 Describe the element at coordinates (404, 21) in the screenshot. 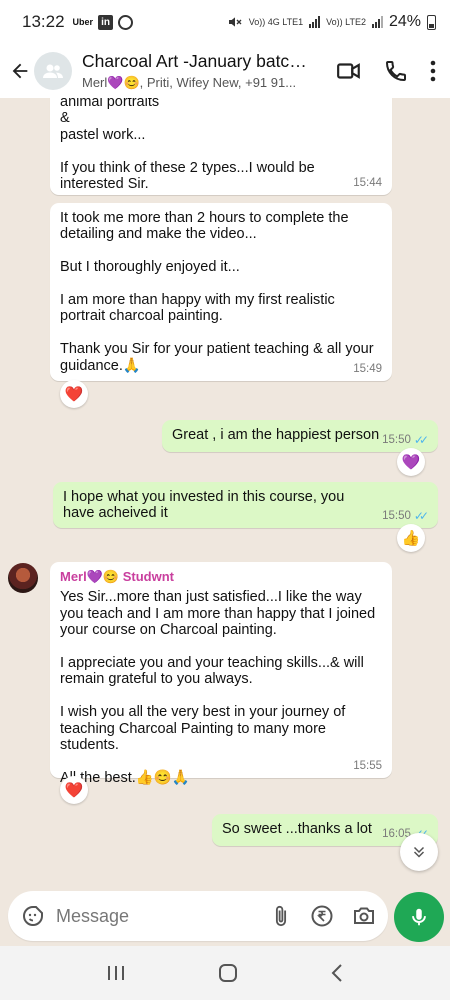

I see `battery-percent: 24%` at that location.